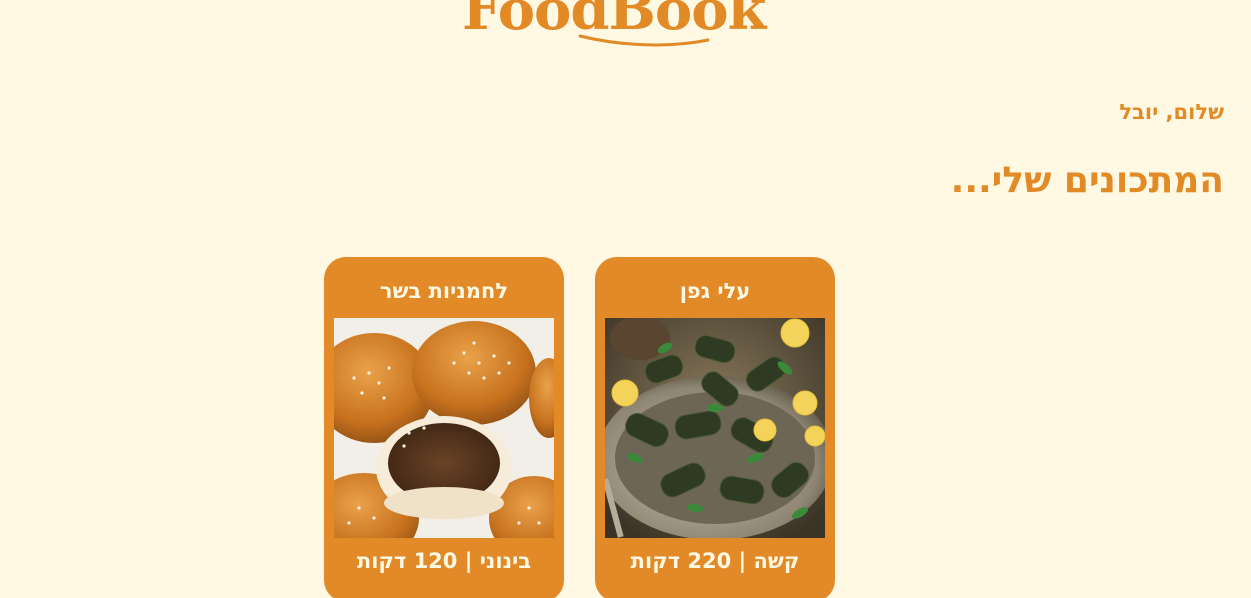 The width and height of the screenshot is (1251, 598). I want to click on recipe-title: עלי גפן, so click(715, 291).